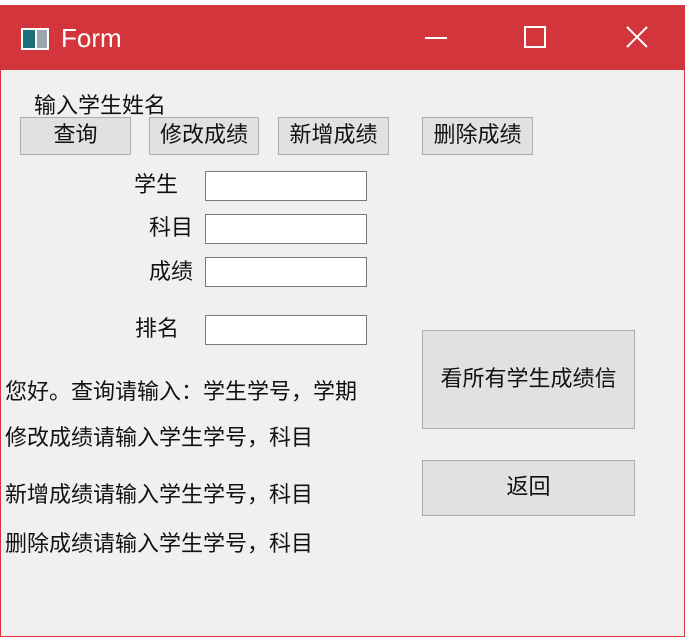 Image resolution: width=685 pixels, height=639 pixels. Describe the element at coordinates (286, 272) in the screenshot. I see `score-input` at that location.